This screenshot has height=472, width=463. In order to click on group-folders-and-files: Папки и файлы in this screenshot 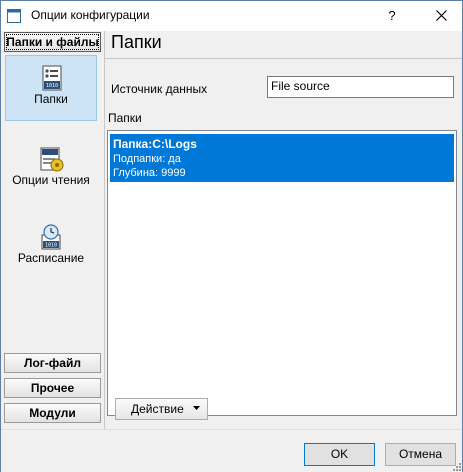, I will do `click(52, 42)`.